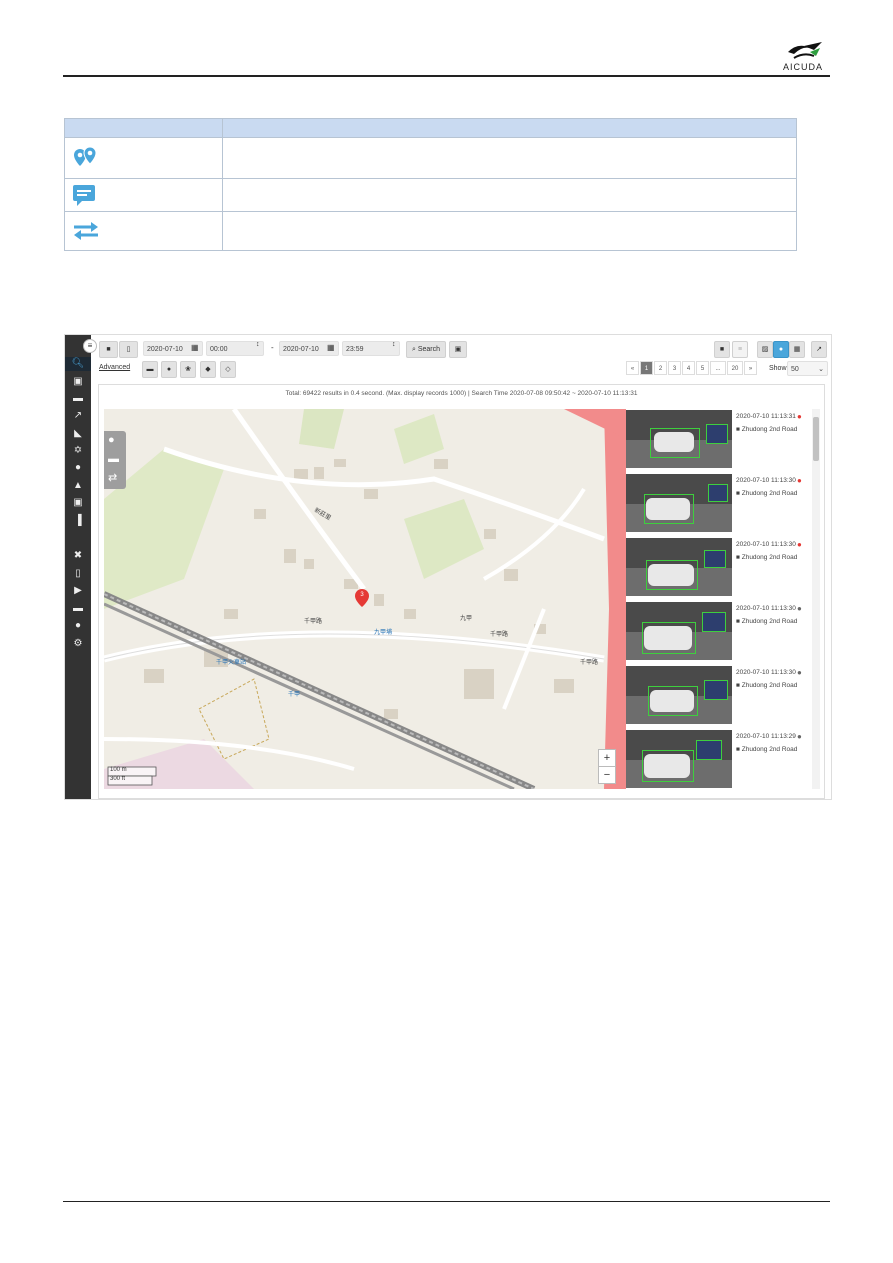  Describe the element at coordinates (821, 369) in the screenshot. I see `chevron-down-icon: ⌄` at that location.